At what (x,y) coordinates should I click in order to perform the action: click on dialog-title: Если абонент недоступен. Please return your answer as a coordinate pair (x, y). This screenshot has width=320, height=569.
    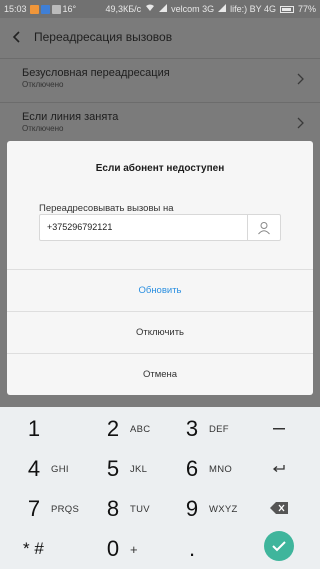
    Looking at the image, I should click on (160, 168).